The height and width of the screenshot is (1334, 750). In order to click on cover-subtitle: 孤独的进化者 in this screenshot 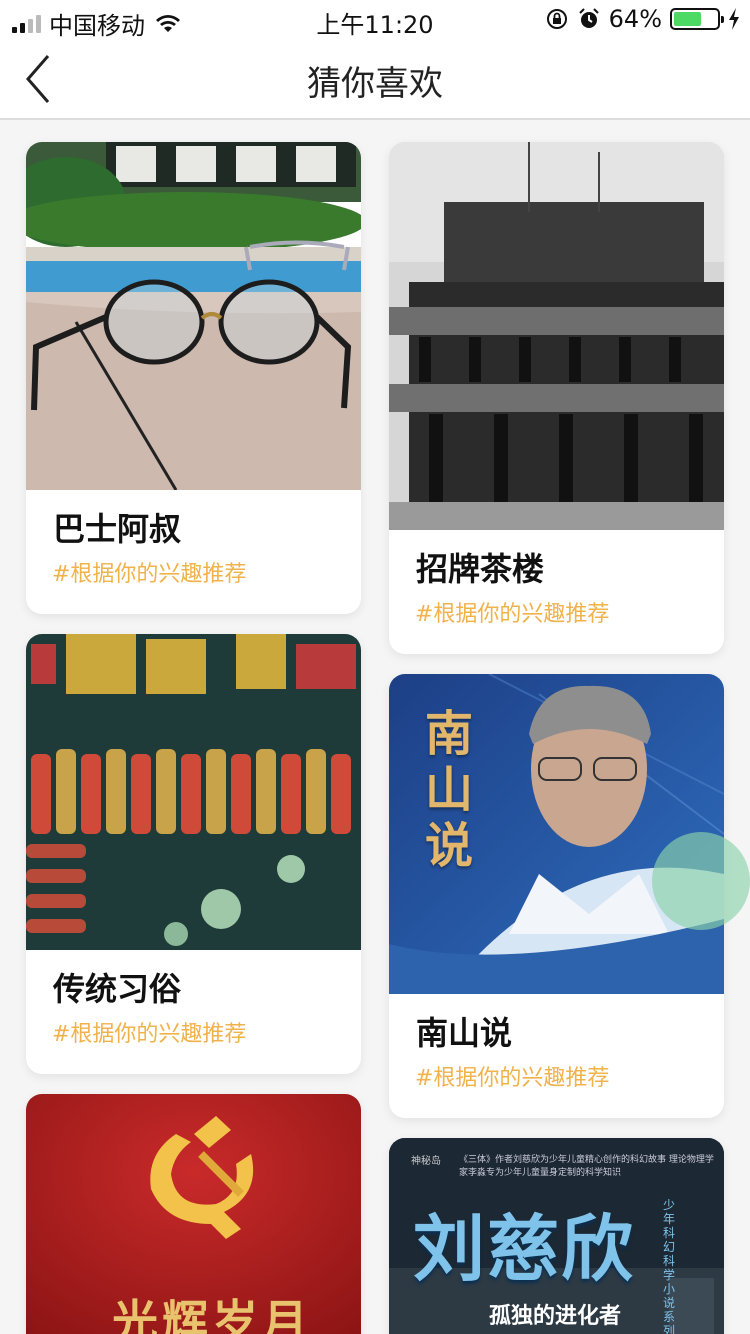, I will do `click(555, 1316)`.